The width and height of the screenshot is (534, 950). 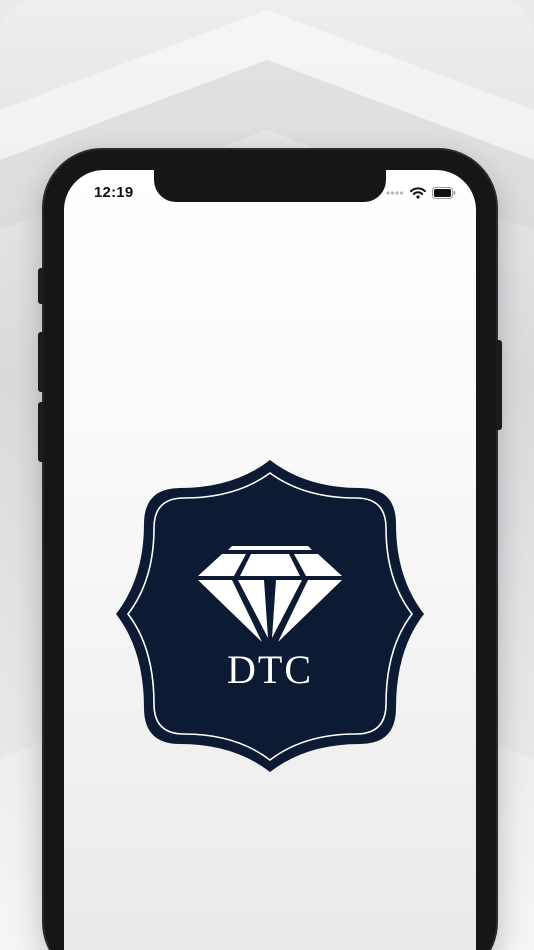 I want to click on status-icons, so click(x=421, y=193).